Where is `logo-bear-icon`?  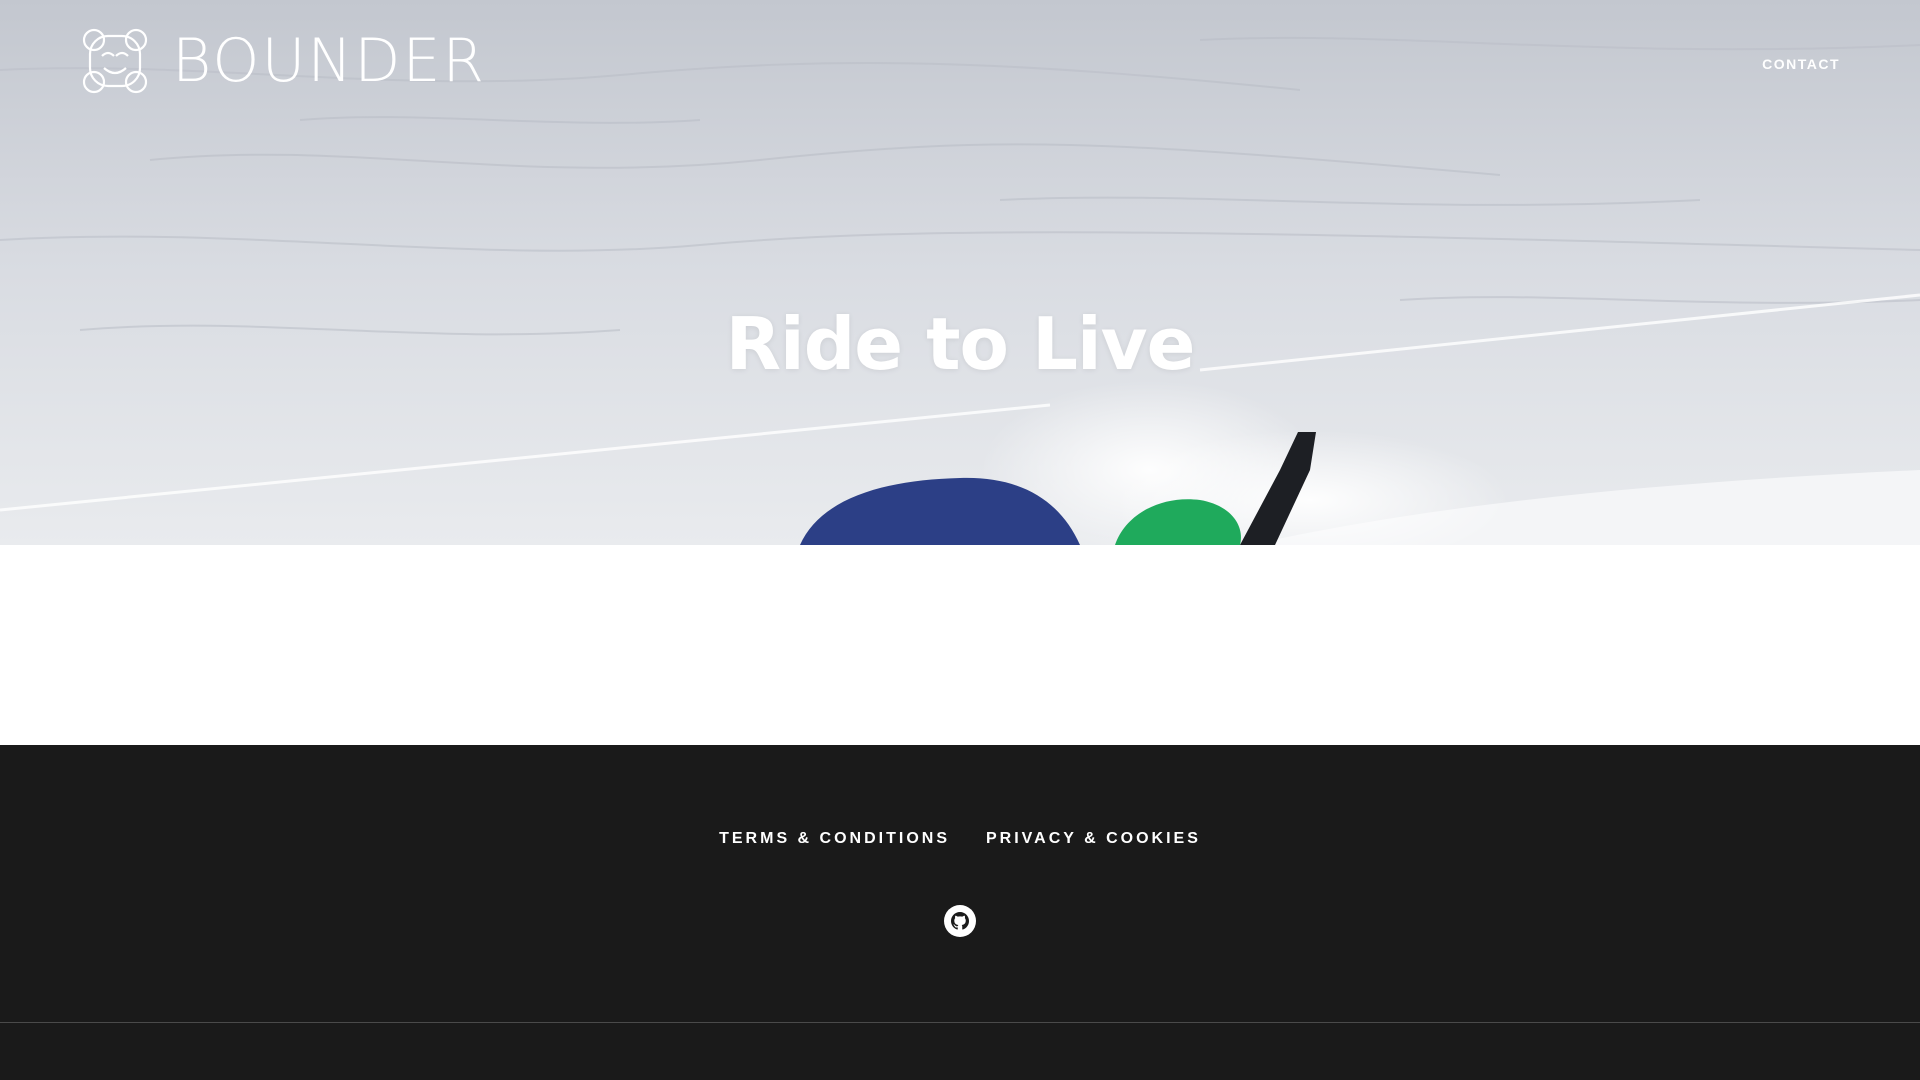 logo-bear-icon is located at coordinates (115, 61).